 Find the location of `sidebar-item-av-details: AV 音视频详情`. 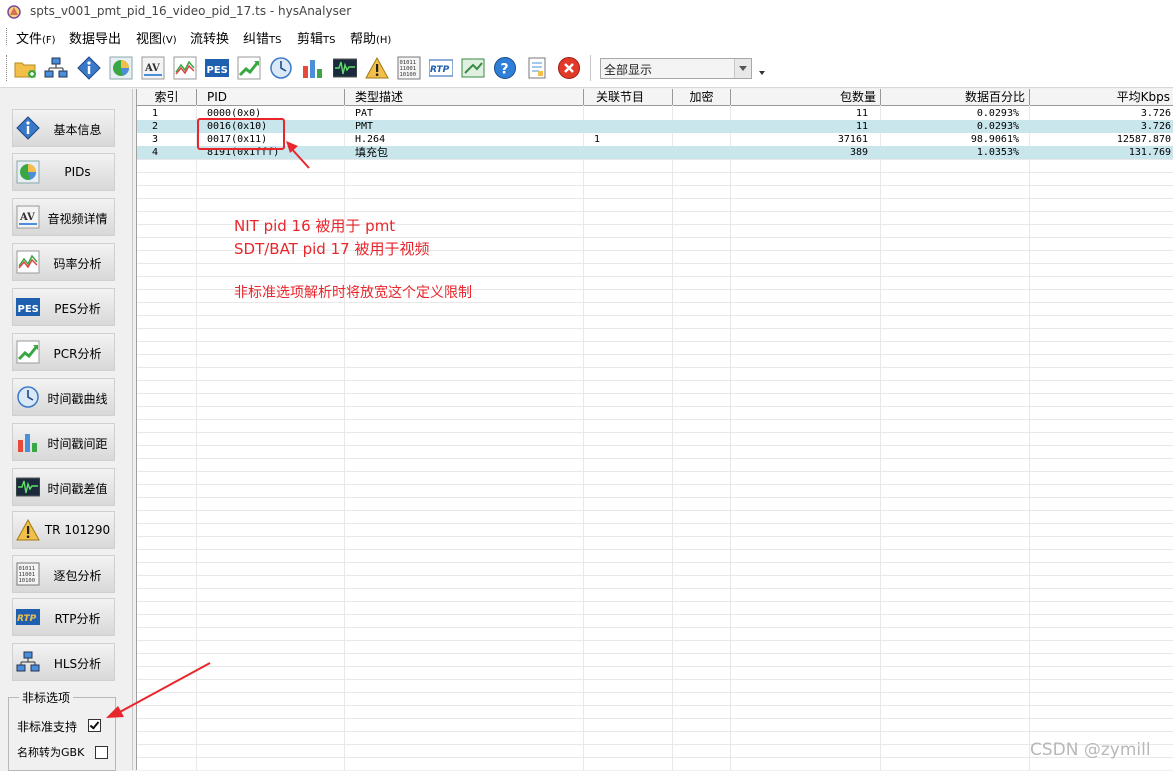

sidebar-item-av-details: AV 音视频详情 is located at coordinates (63, 217).